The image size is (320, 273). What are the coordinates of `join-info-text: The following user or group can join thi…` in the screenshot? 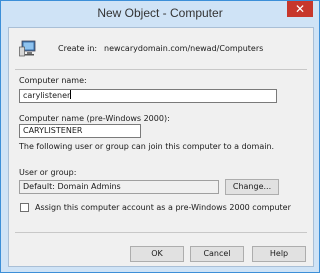 It's located at (147, 146).